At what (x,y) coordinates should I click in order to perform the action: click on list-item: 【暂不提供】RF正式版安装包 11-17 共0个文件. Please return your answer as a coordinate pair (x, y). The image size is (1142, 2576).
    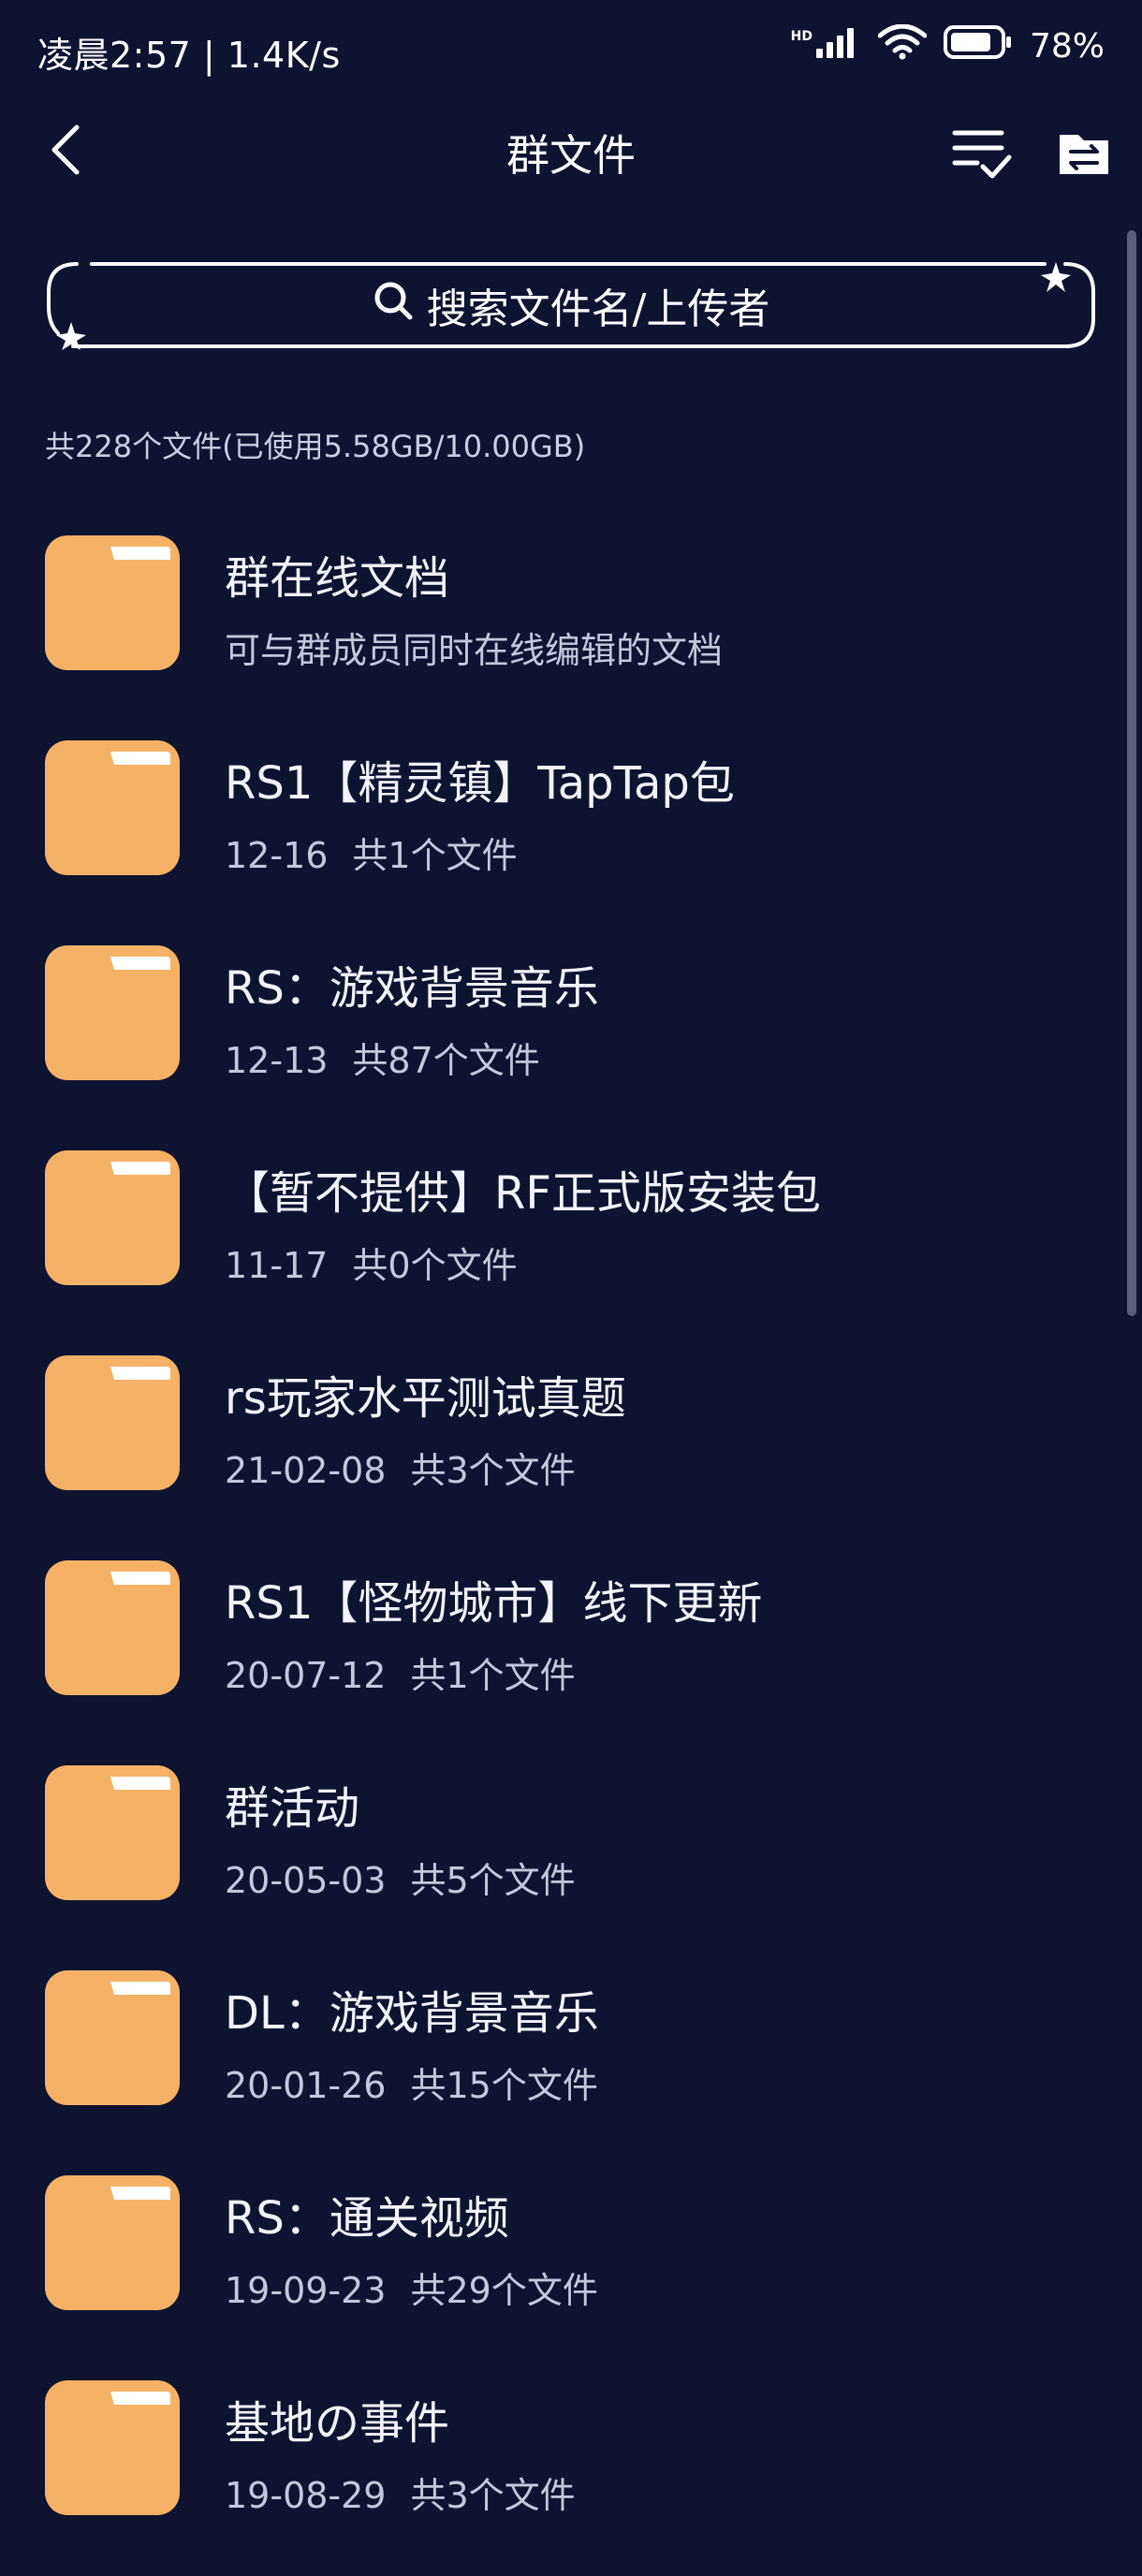
    Looking at the image, I should click on (557, 1243).